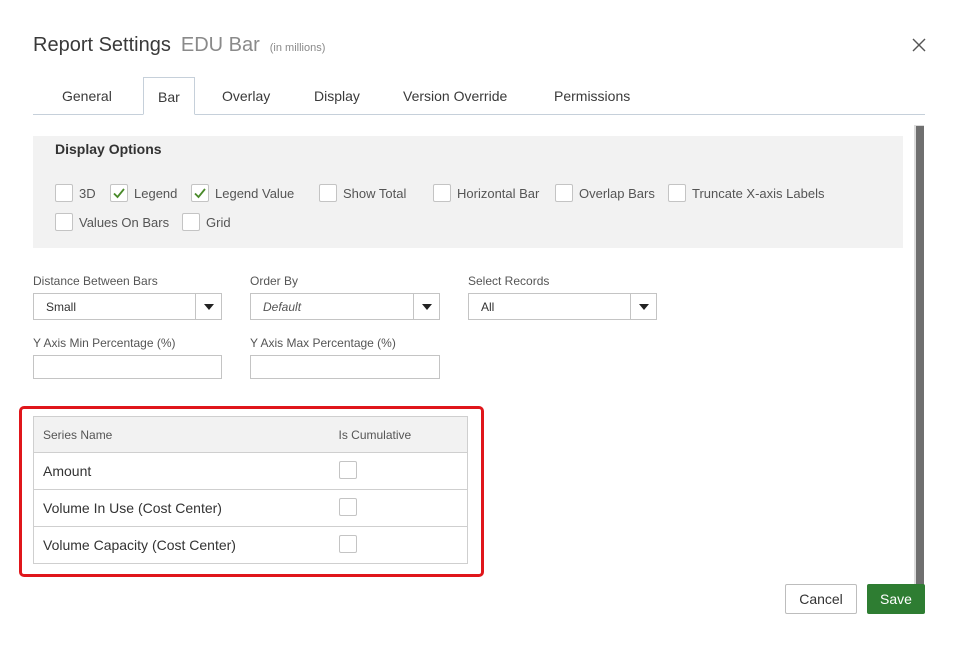 The image size is (957, 655). I want to click on unit-note: (in millions), so click(297, 48).